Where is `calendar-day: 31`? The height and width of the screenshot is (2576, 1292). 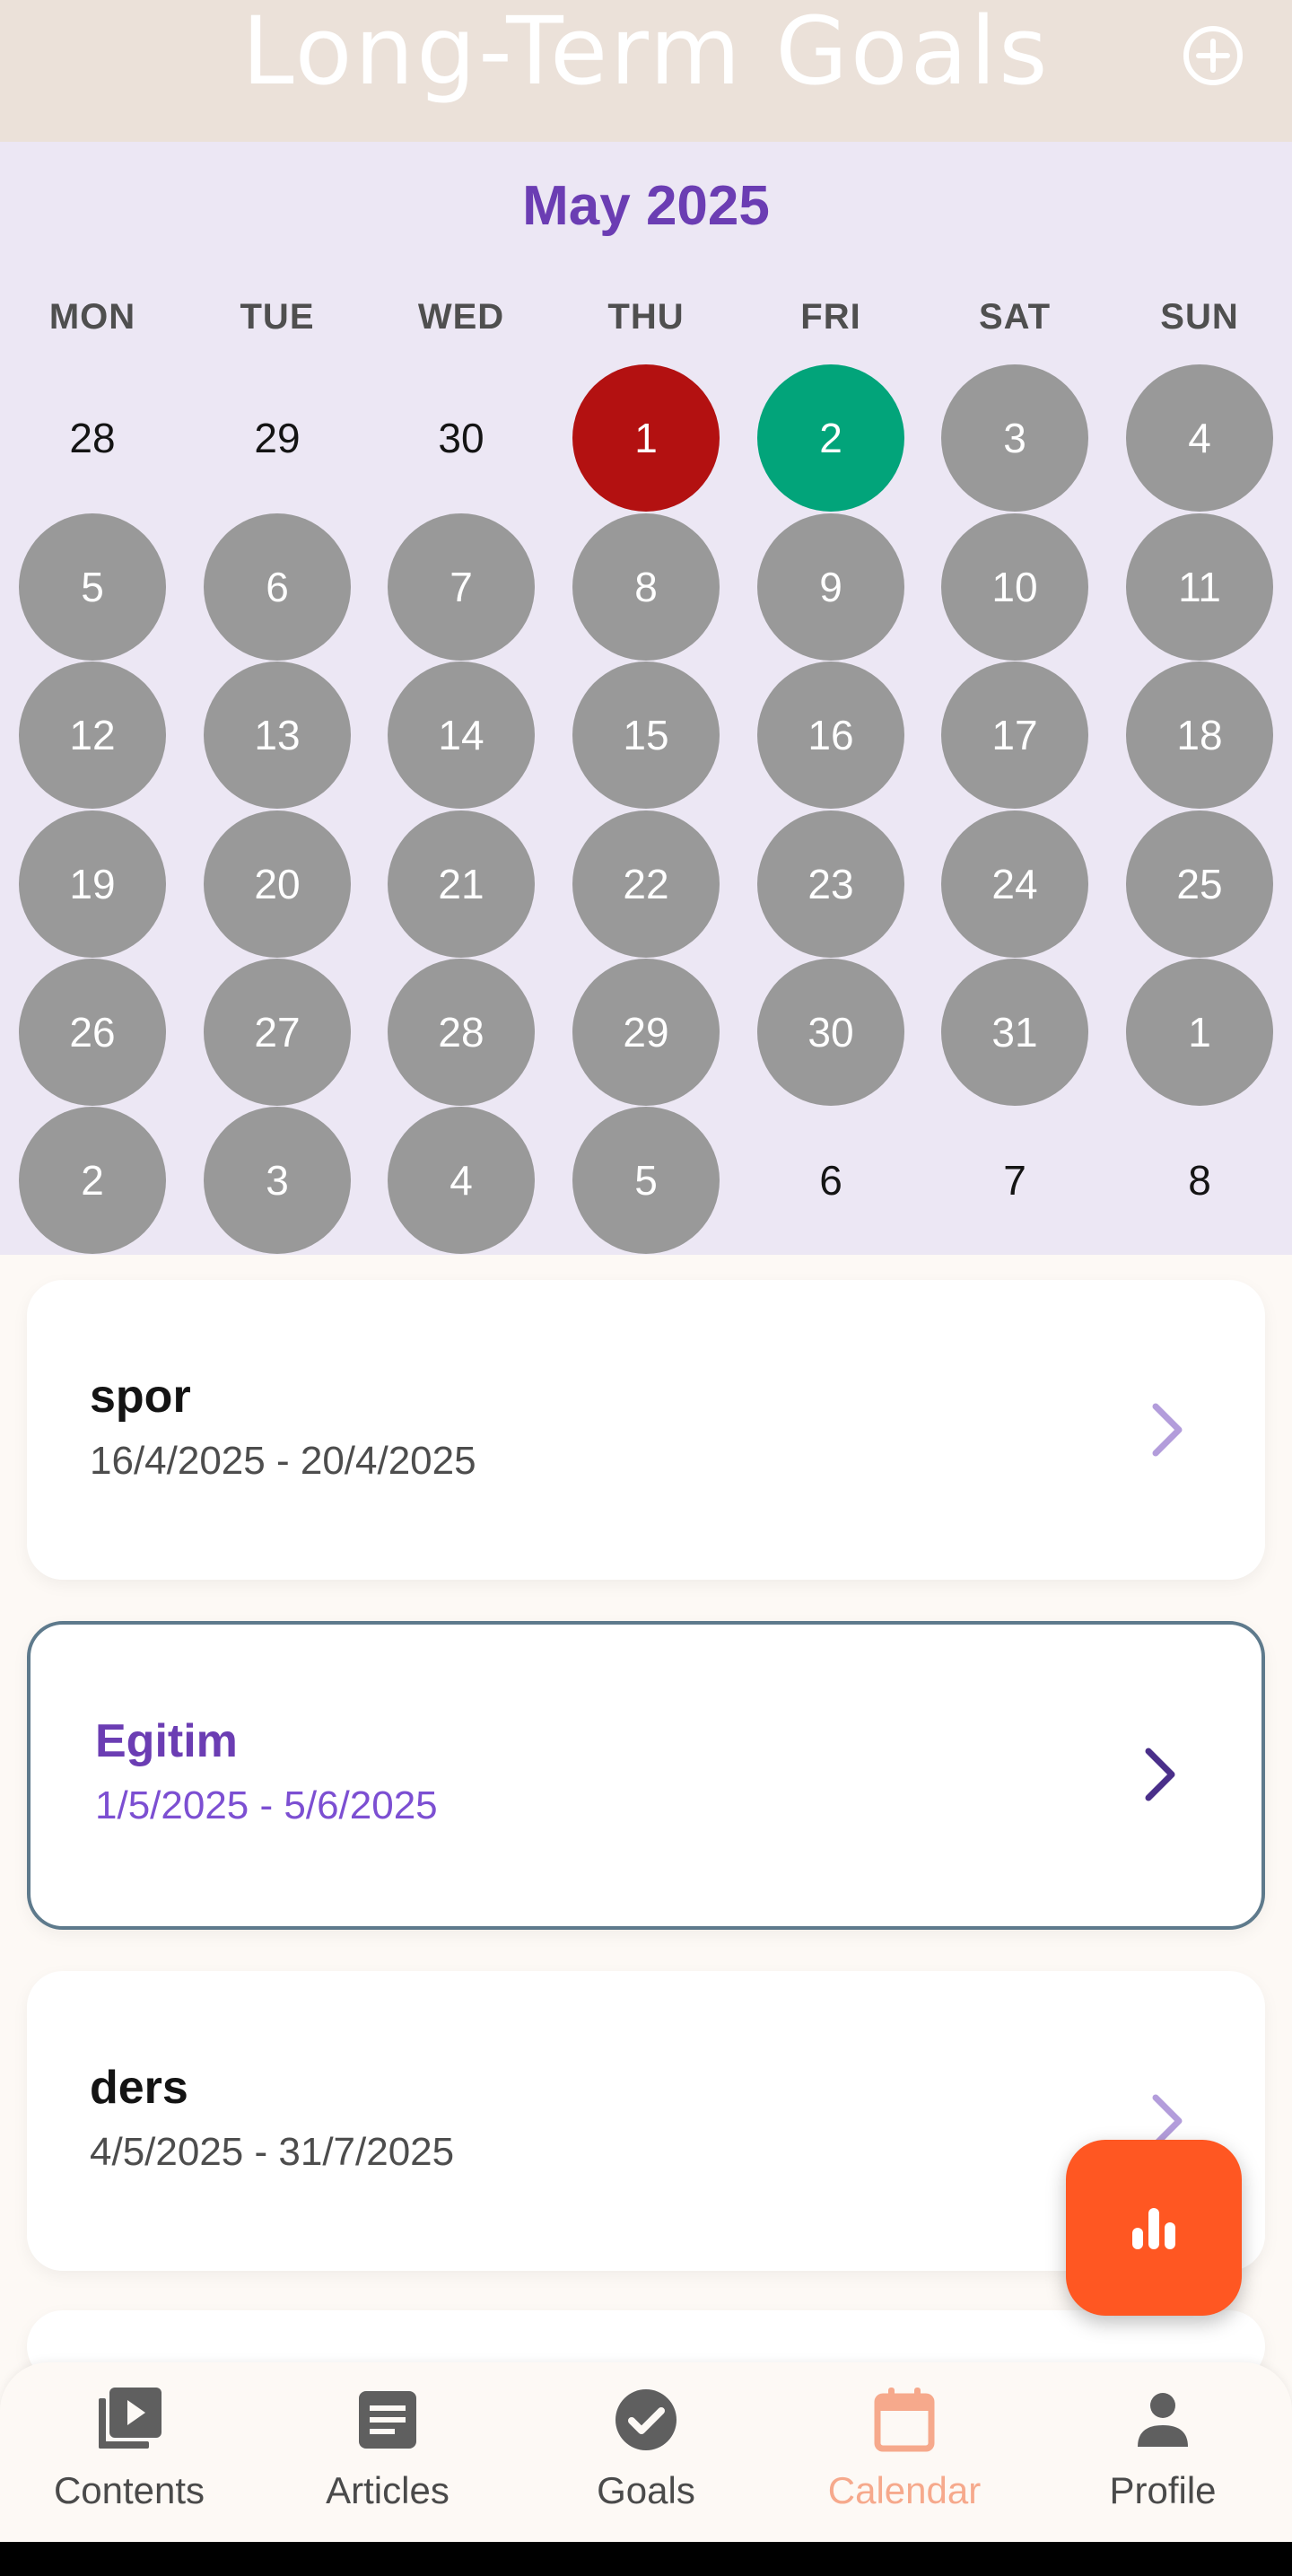 calendar-day: 31 is located at coordinates (1015, 1032).